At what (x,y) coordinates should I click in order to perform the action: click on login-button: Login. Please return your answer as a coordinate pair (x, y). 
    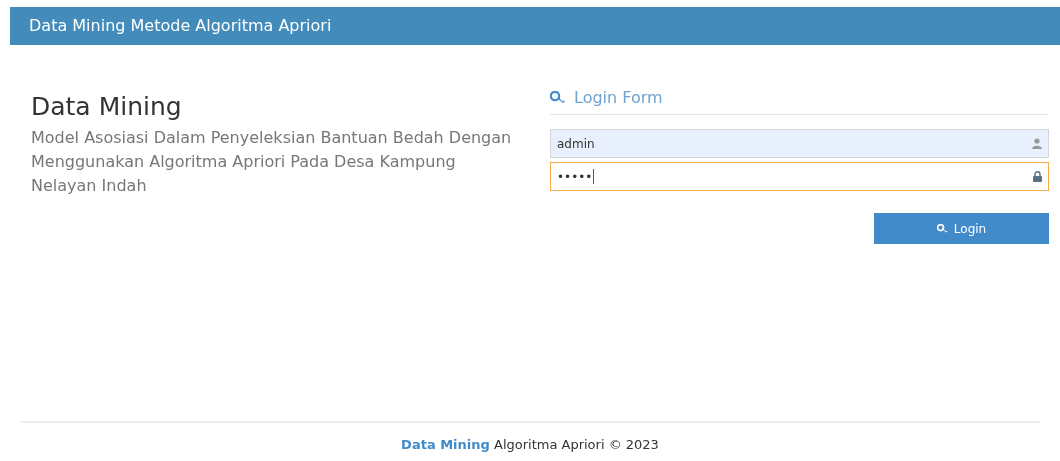
    Looking at the image, I should click on (961, 228).